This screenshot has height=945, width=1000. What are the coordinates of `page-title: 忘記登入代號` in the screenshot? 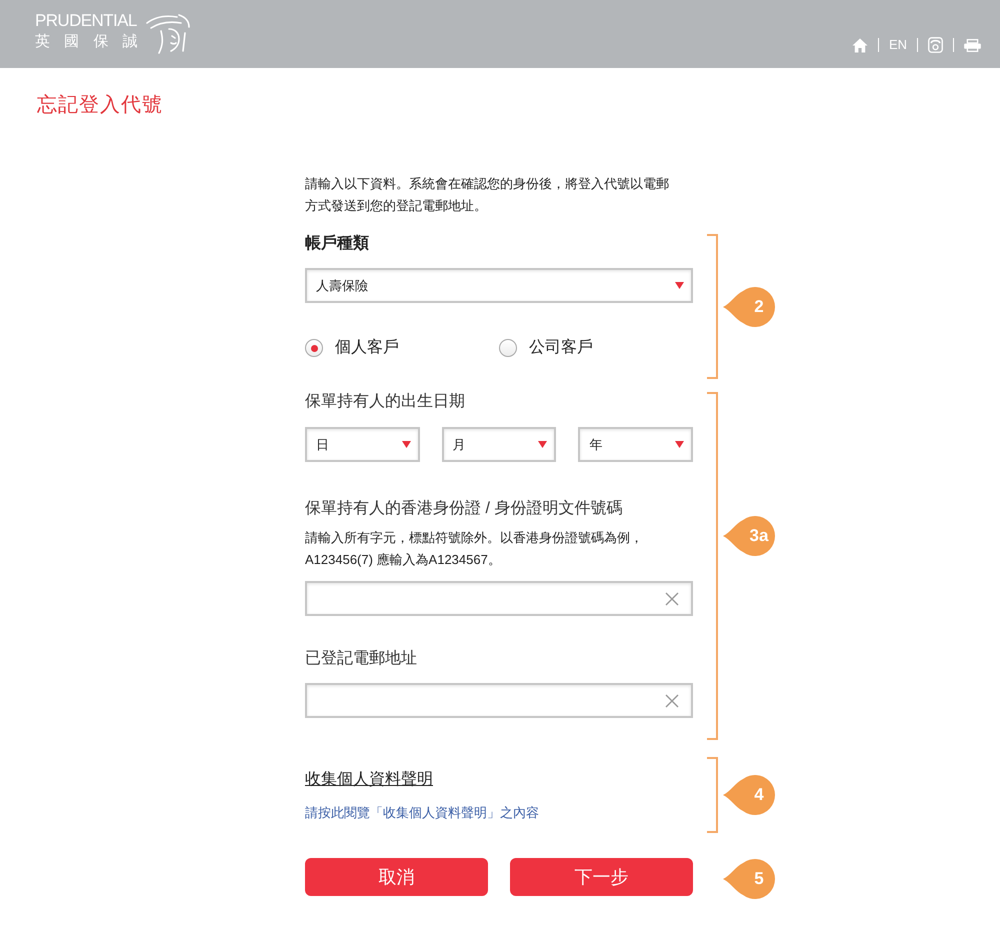 It's located at (100, 105).